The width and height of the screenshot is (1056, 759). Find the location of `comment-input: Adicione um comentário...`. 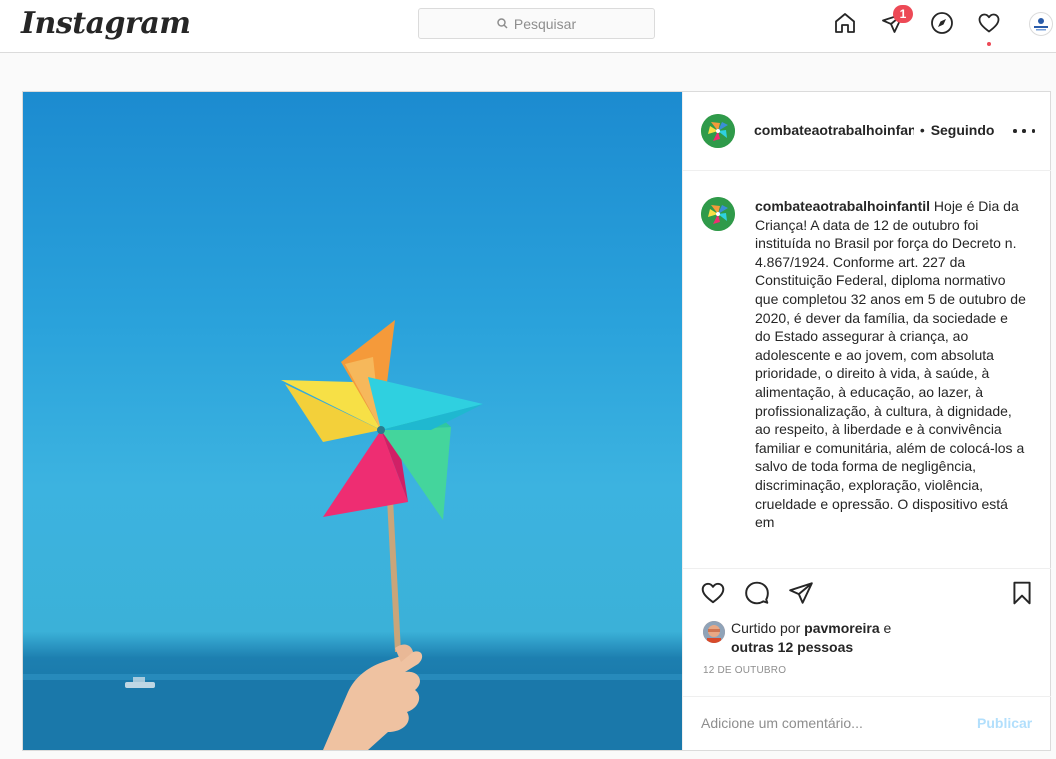

comment-input: Adicione um comentário... is located at coordinates (782, 723).